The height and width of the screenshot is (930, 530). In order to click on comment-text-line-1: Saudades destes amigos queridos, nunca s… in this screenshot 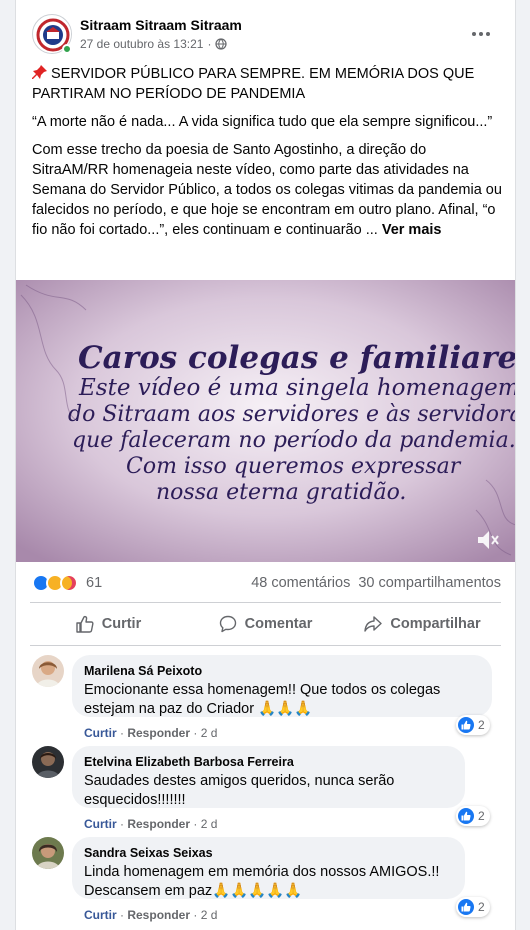, I will do `click(239, 781)`.